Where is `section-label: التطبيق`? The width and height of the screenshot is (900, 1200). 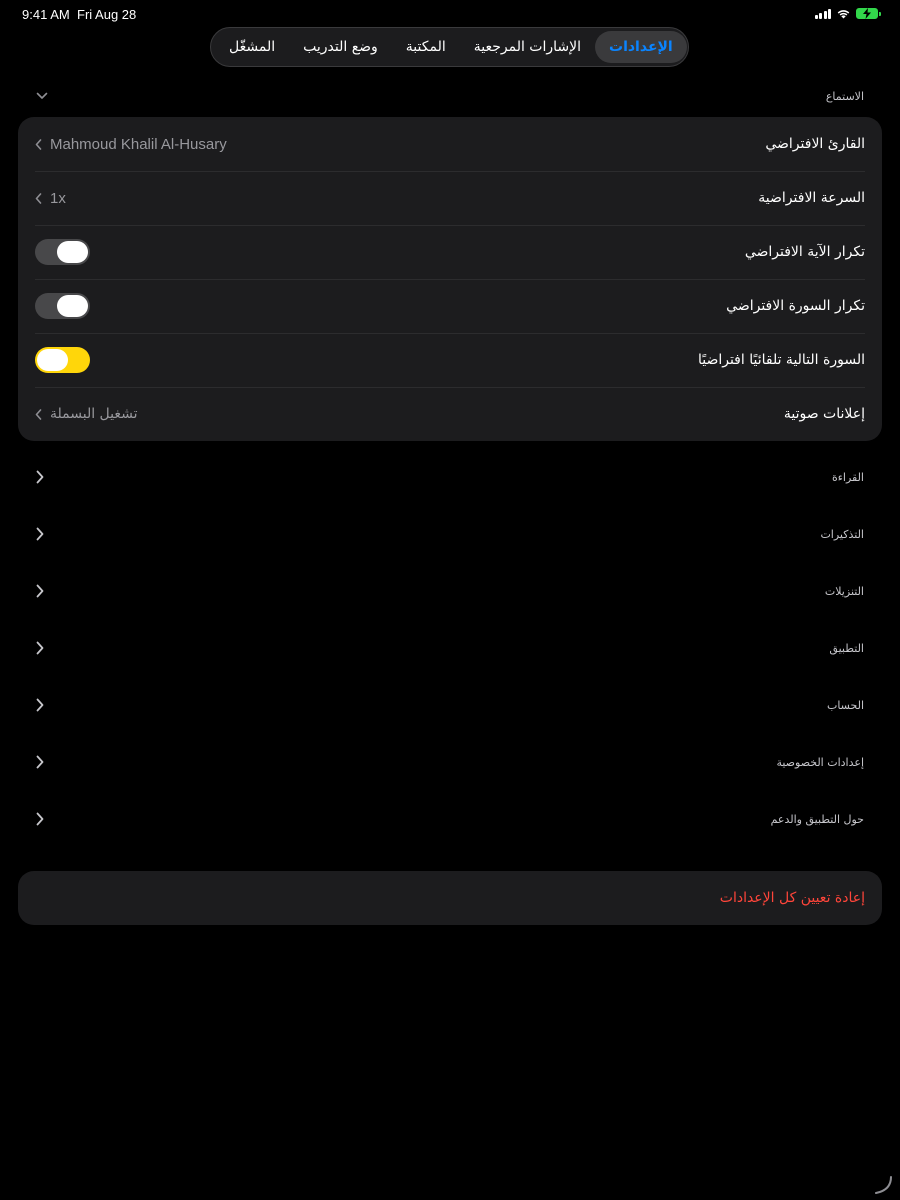 section-label: التطبيق is located at coordinates (846, 648).